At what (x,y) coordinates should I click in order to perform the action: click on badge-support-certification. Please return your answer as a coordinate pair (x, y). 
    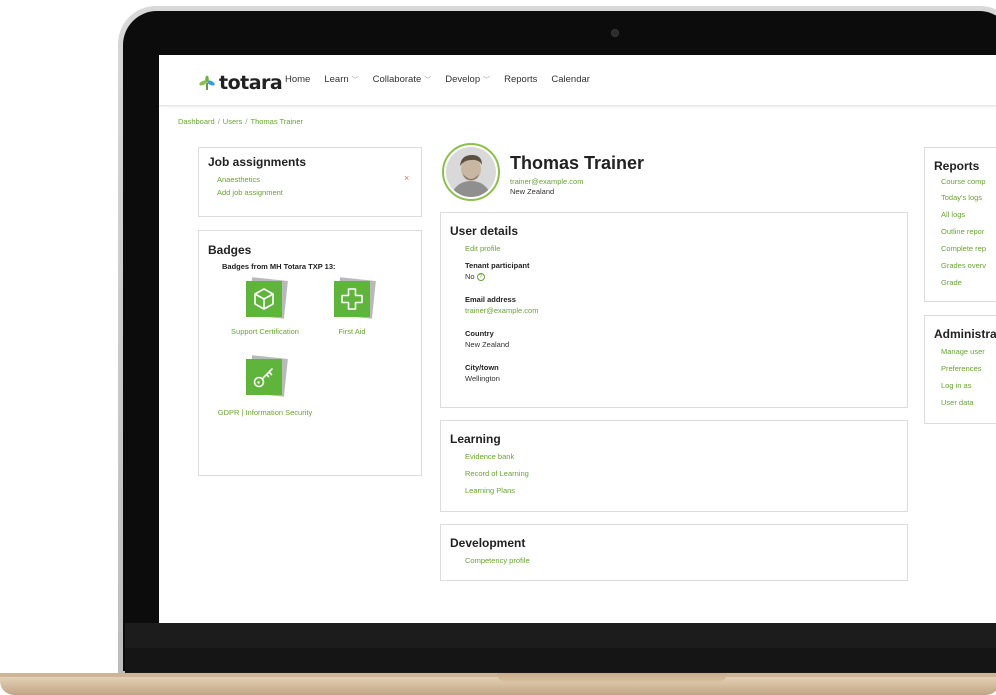
    Looking at the image, I should click on (267, 298).